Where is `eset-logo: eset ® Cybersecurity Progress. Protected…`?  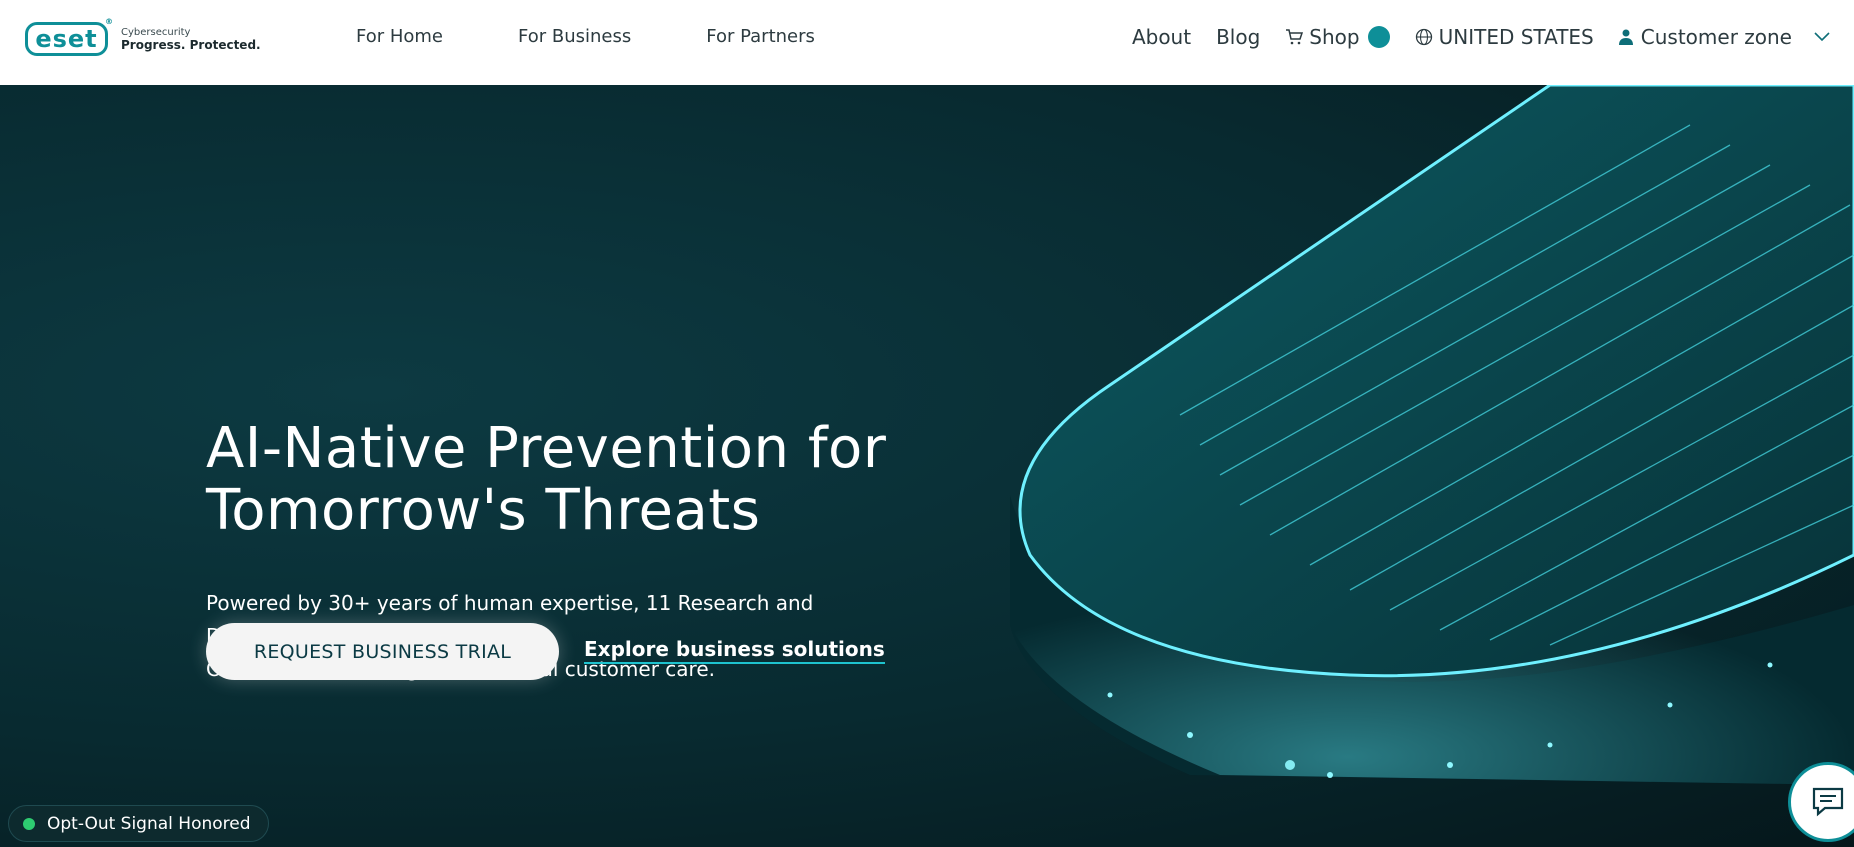 eset-logo: eset ® Cybersecurity Progress. Protected… is located at coordinates (143, 36).